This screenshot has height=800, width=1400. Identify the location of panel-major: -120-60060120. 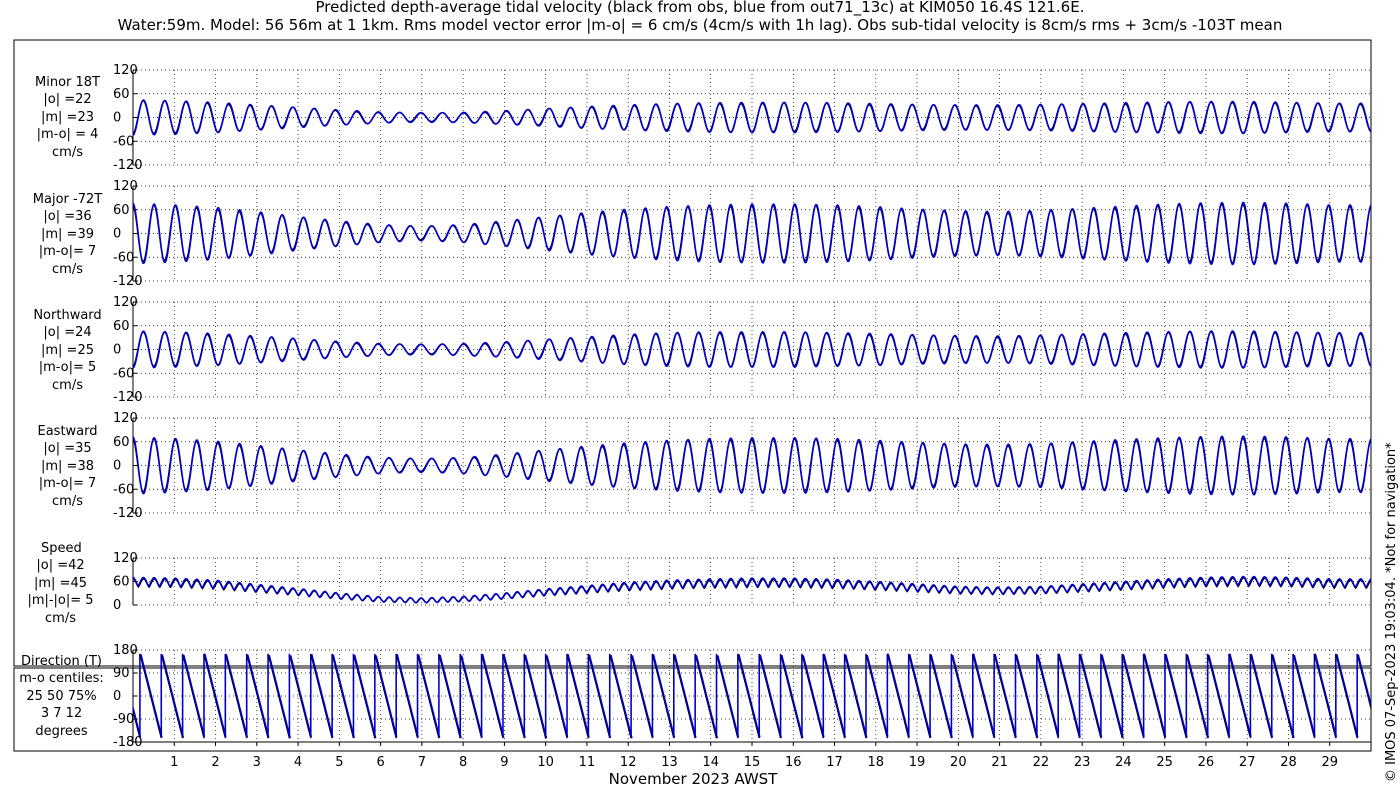
(742, 234).